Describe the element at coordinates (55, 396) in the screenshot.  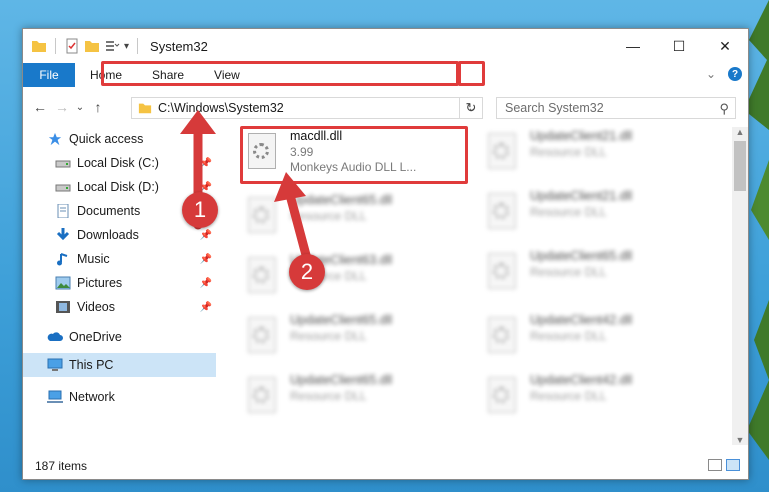
I see `network-icon` at that location.